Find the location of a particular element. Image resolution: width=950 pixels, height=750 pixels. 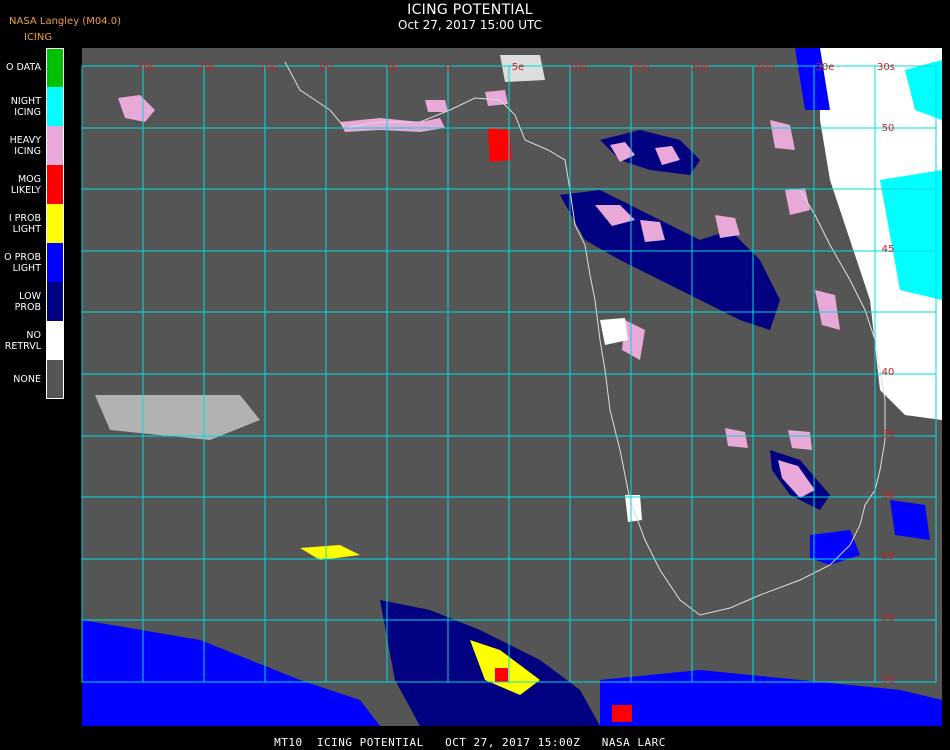

latitude-tick-label: 50 is located at coordinates (888, 128).